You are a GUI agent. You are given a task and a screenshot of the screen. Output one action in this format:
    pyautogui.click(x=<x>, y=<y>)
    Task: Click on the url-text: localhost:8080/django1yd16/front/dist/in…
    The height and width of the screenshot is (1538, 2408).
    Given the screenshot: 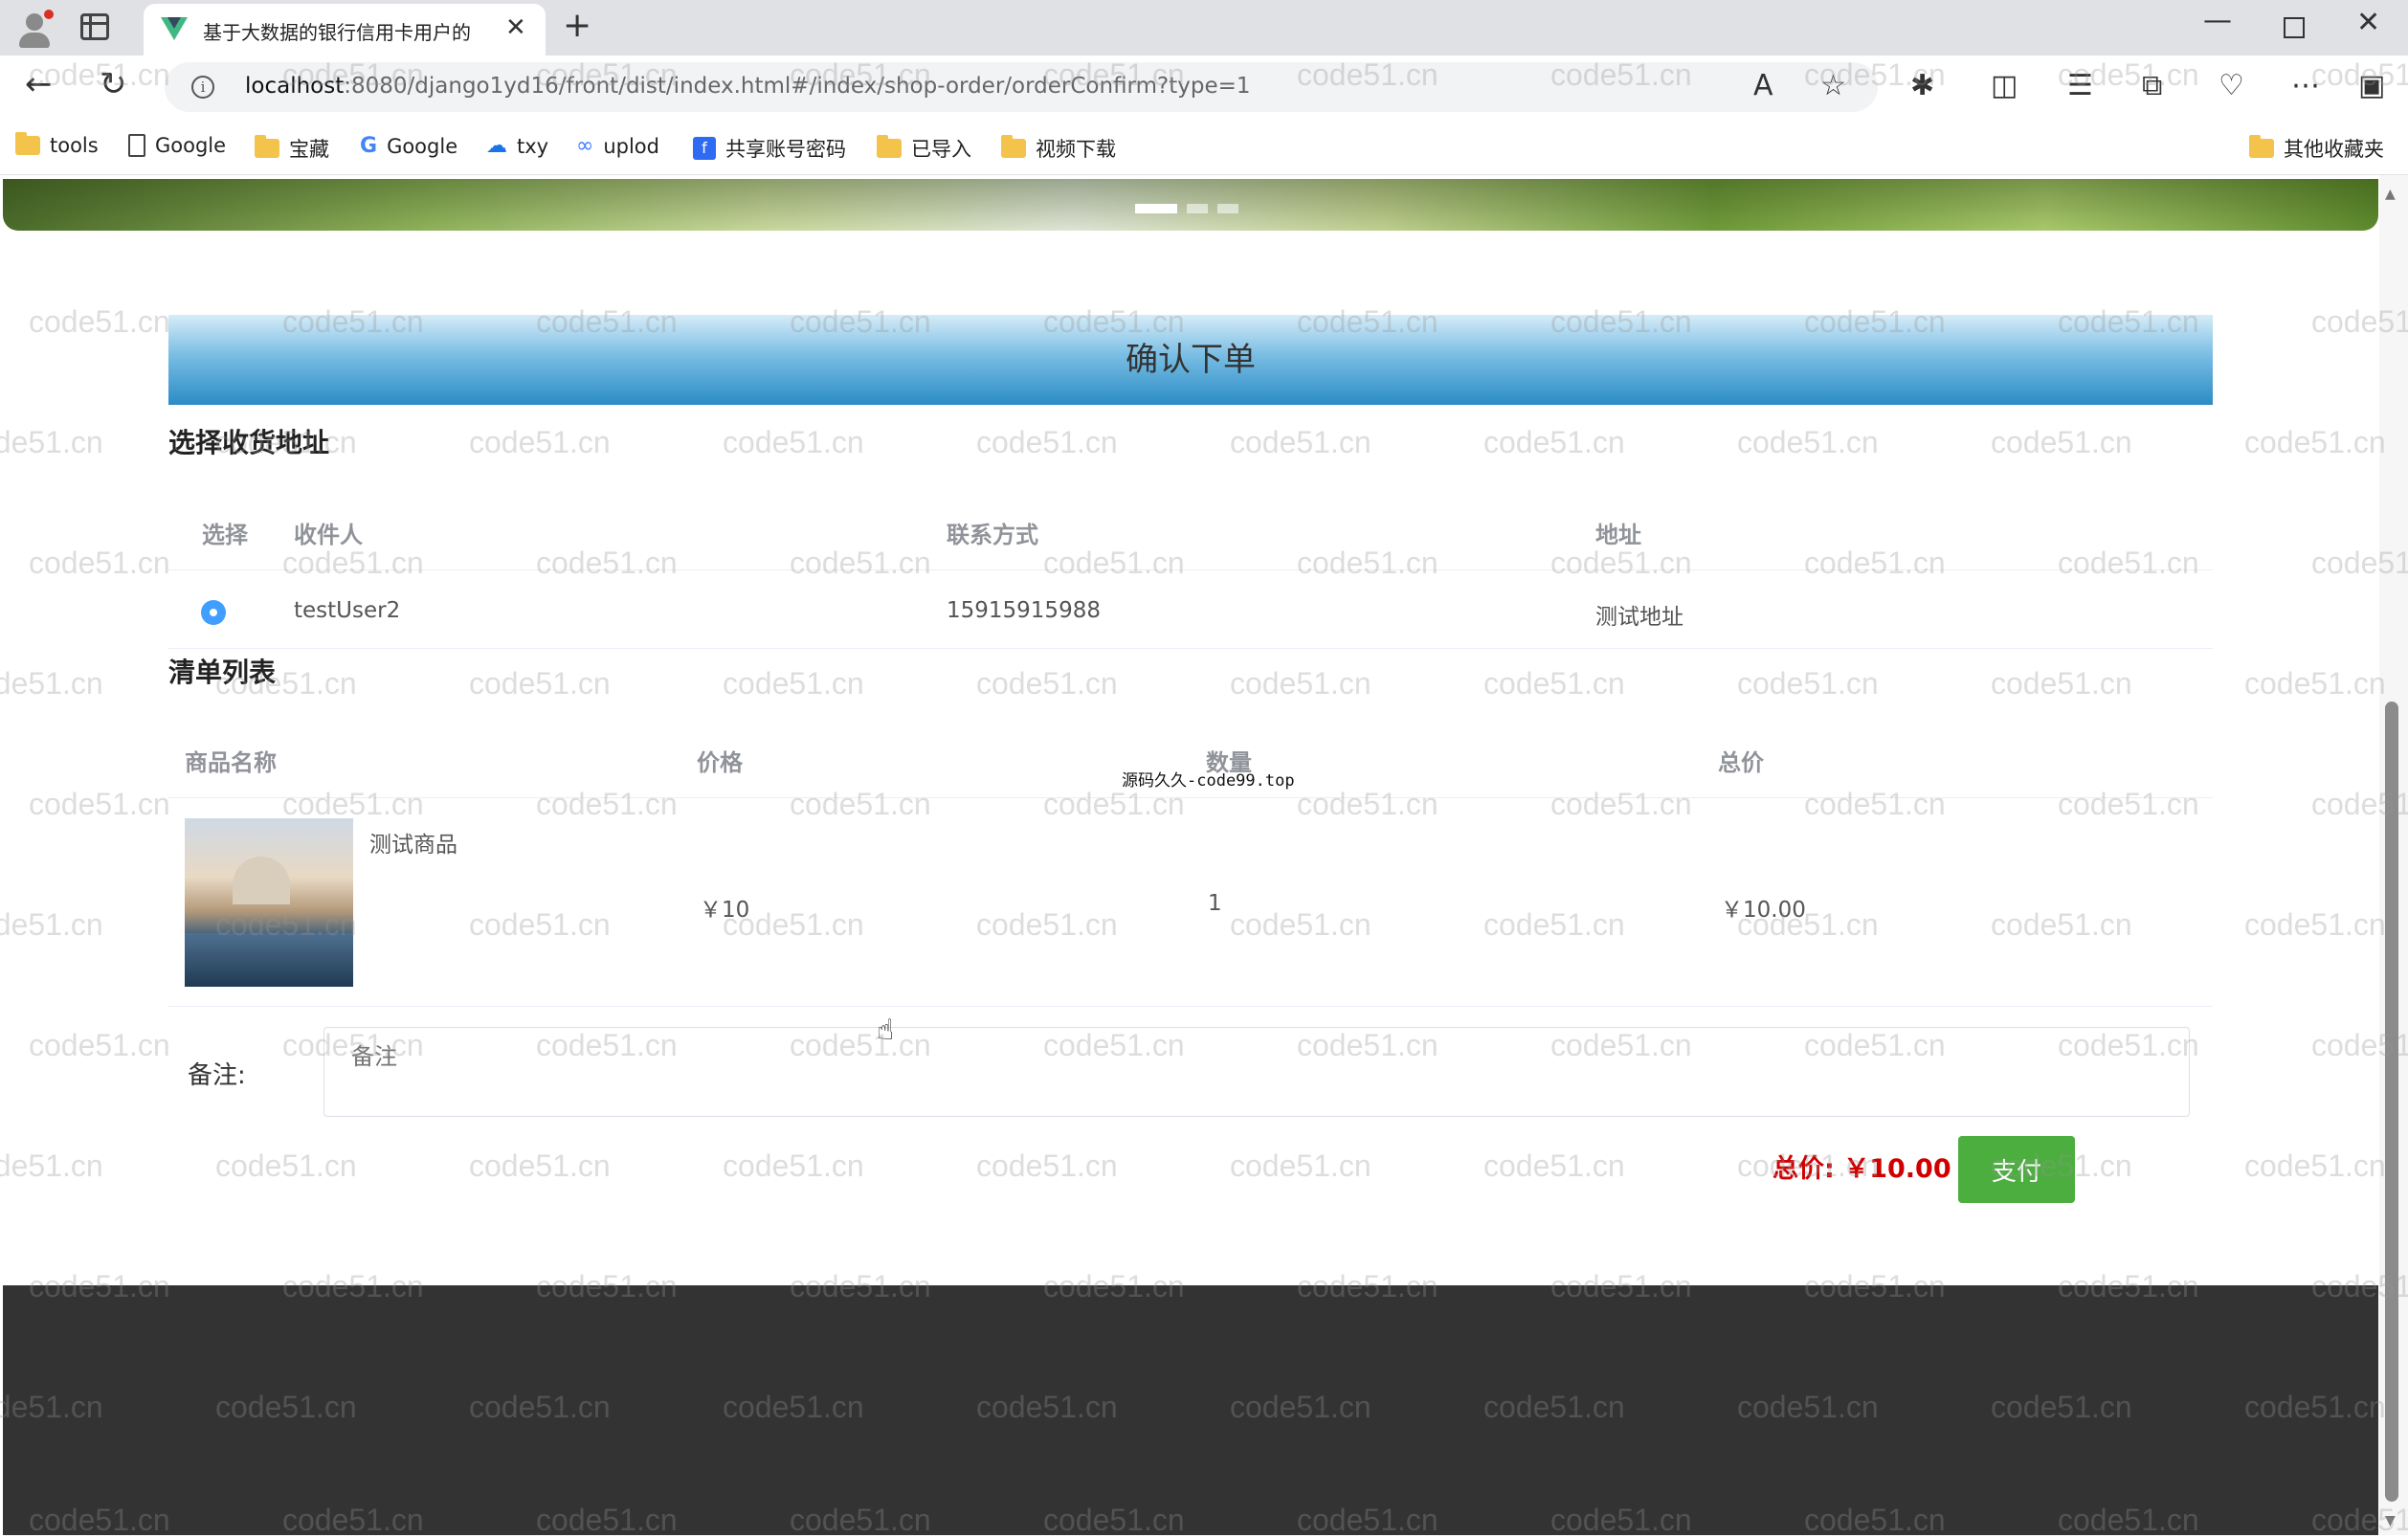 What is the action you would take?
    pyautogui.click(x=748, y=86)
    